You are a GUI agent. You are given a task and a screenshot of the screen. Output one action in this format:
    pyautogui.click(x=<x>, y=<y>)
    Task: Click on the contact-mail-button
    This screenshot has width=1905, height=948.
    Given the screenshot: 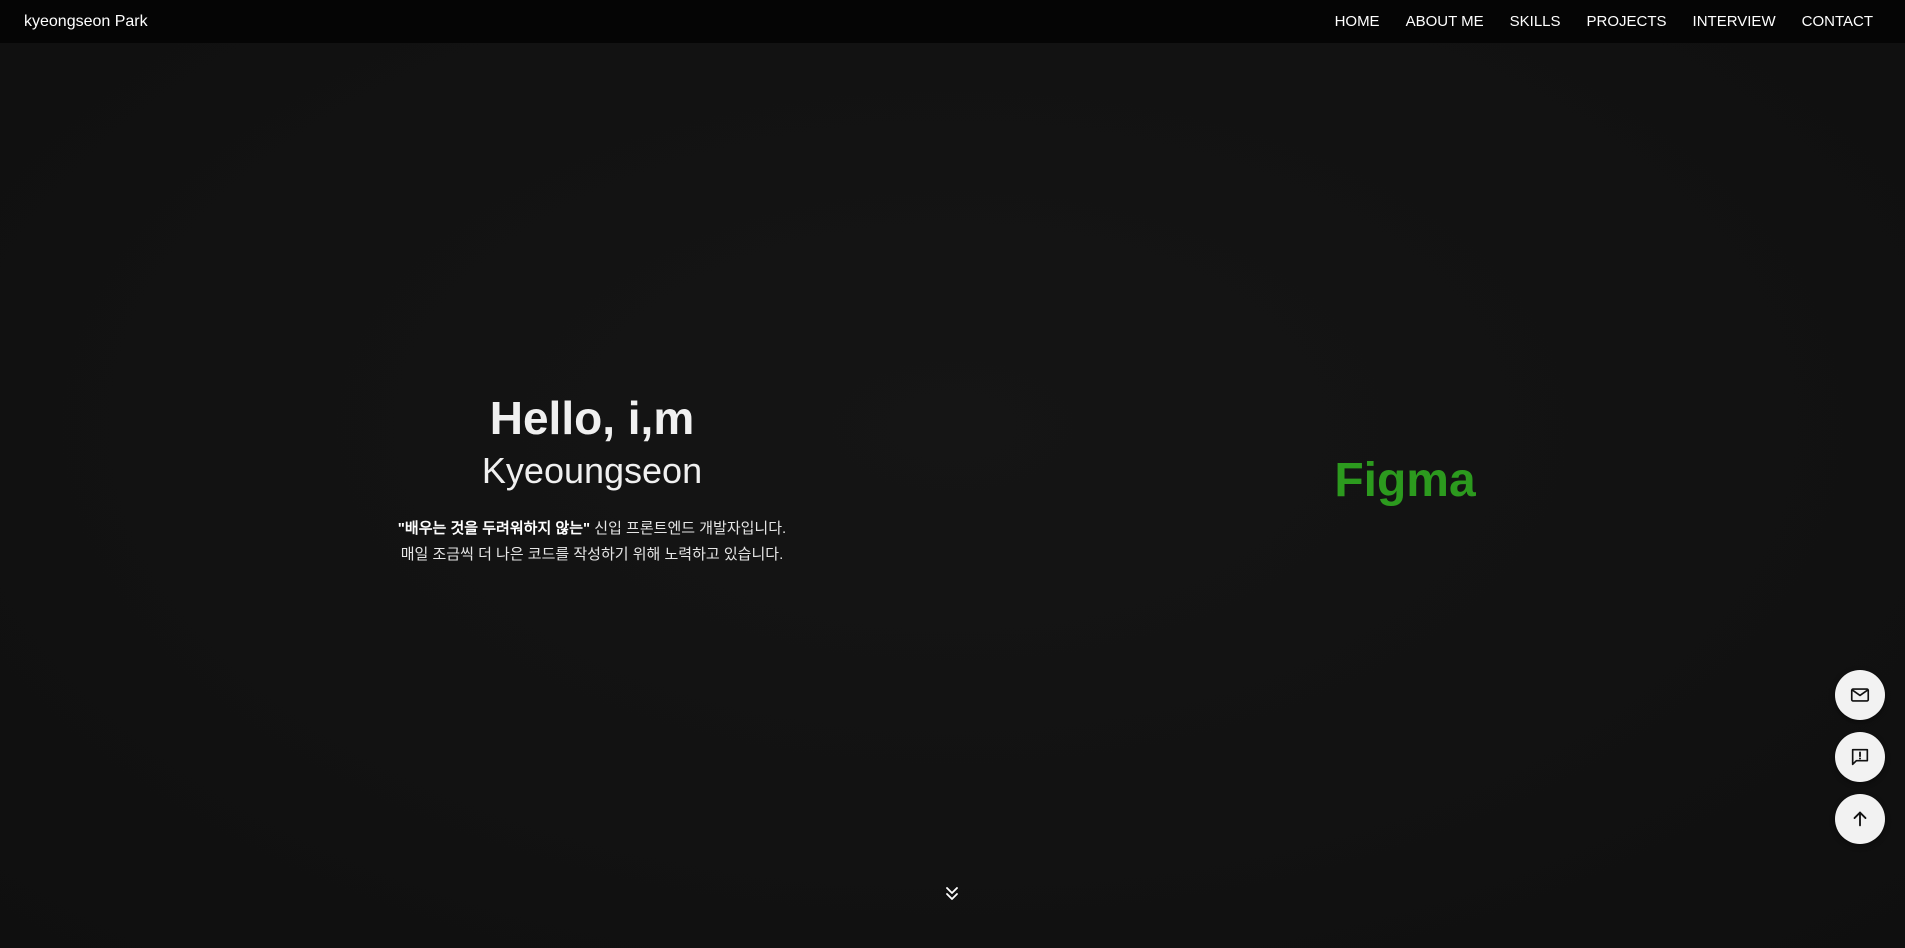 What is the action you would take?
    pyautogui.click(x=1860, y=695)
    